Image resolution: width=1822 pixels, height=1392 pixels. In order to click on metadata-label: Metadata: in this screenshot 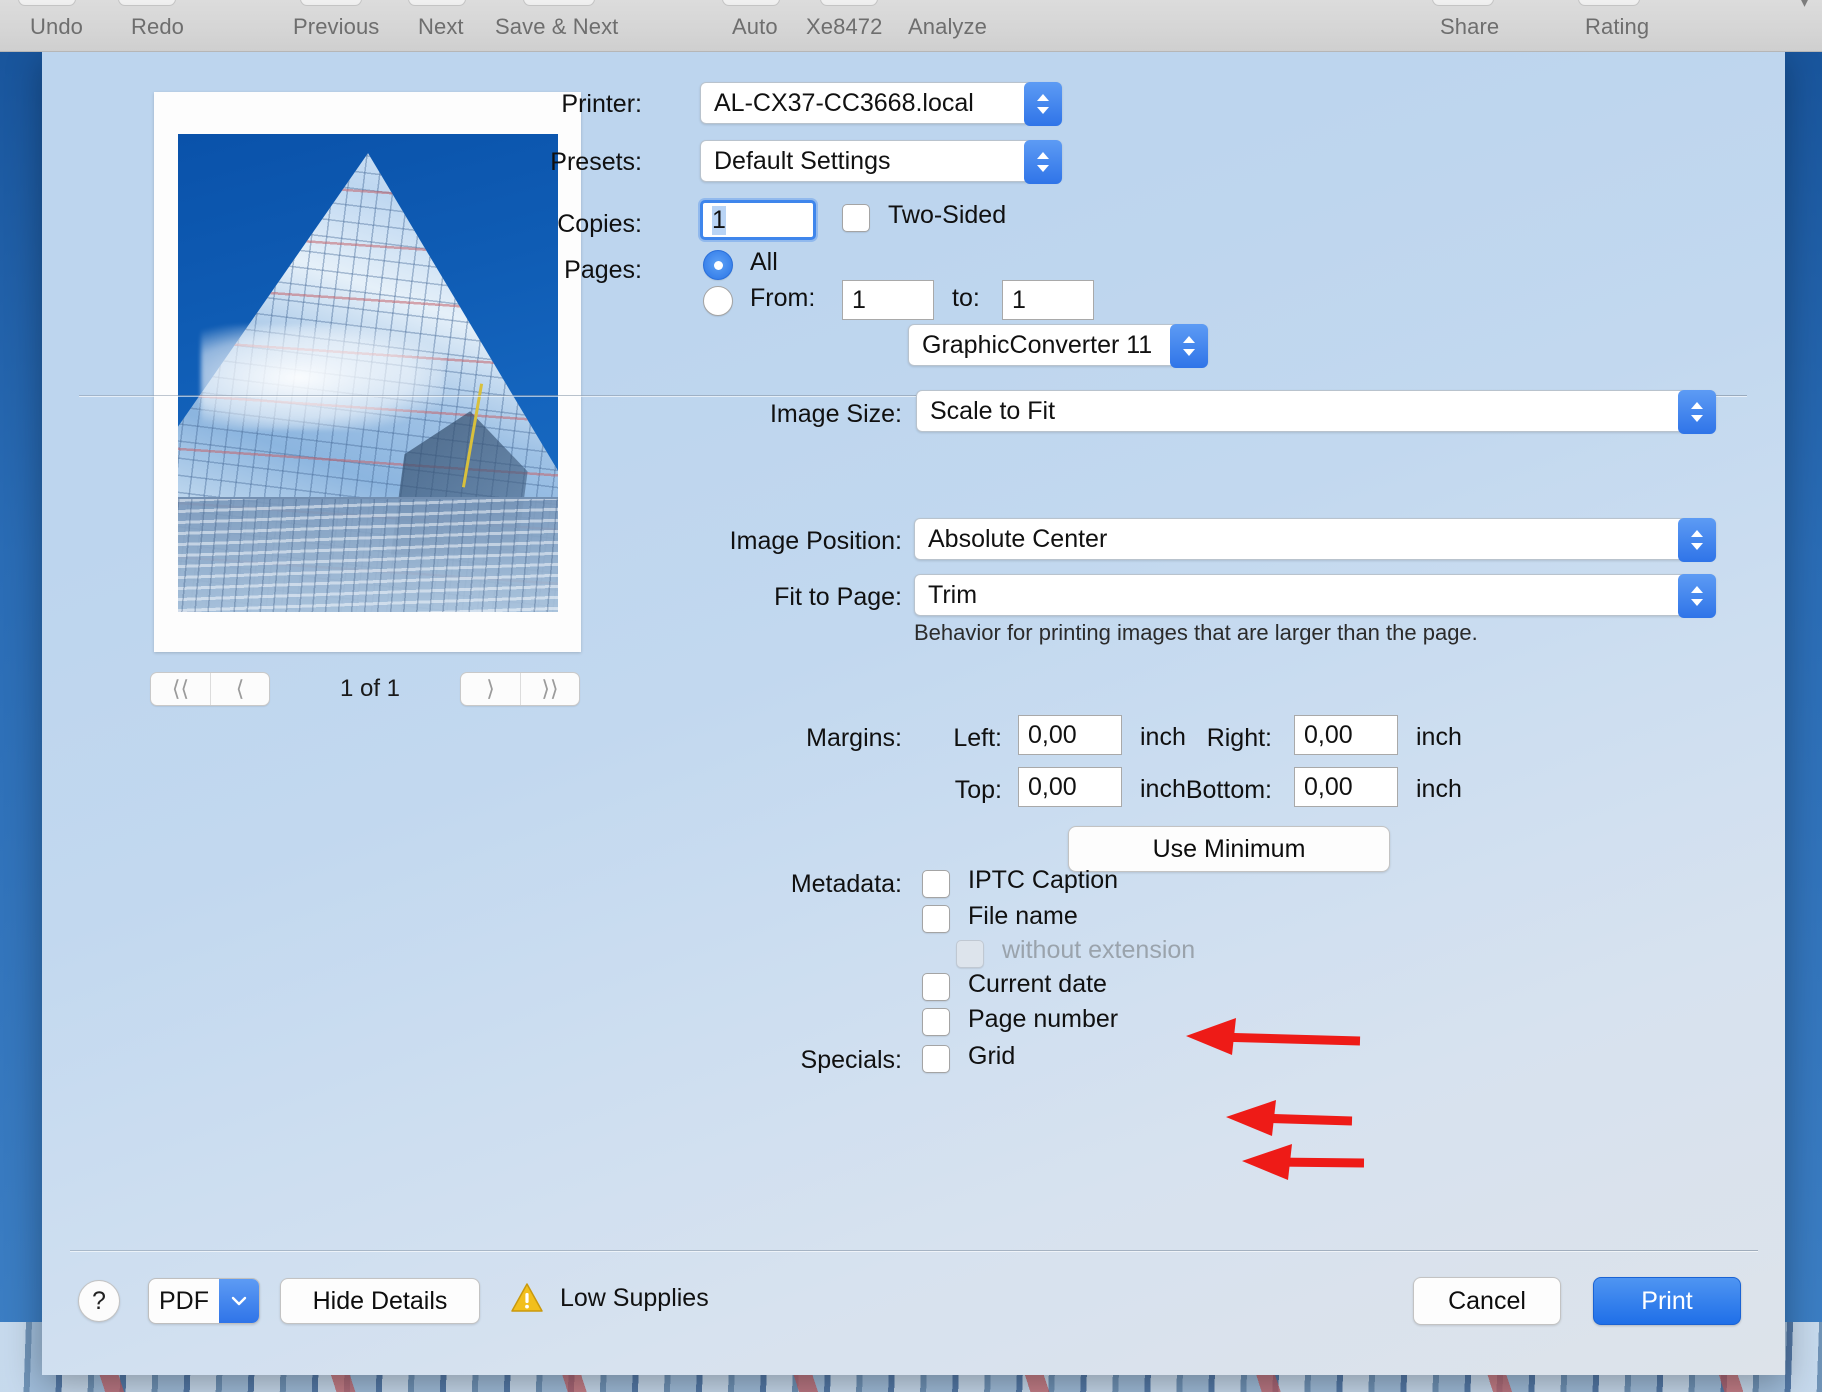, I will do `click(846, 884)`.